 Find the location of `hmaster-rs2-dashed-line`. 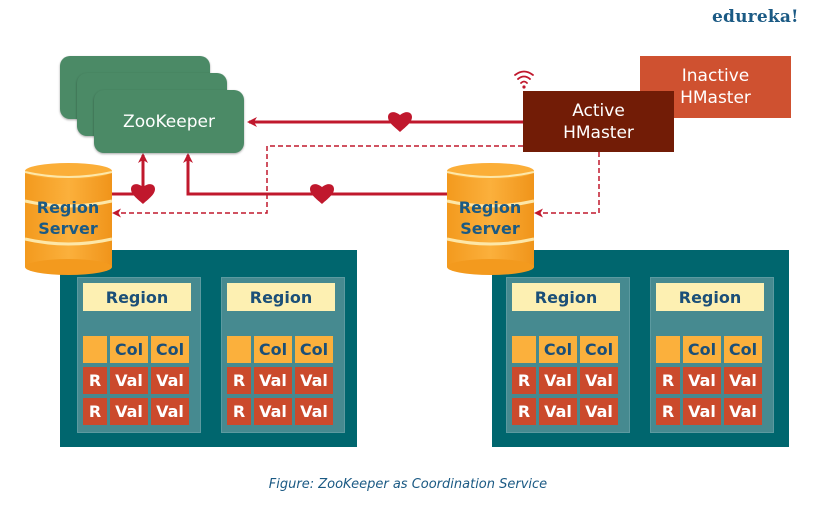

hmaster-rs2-dashed-line is located at coordinates (567, 185).